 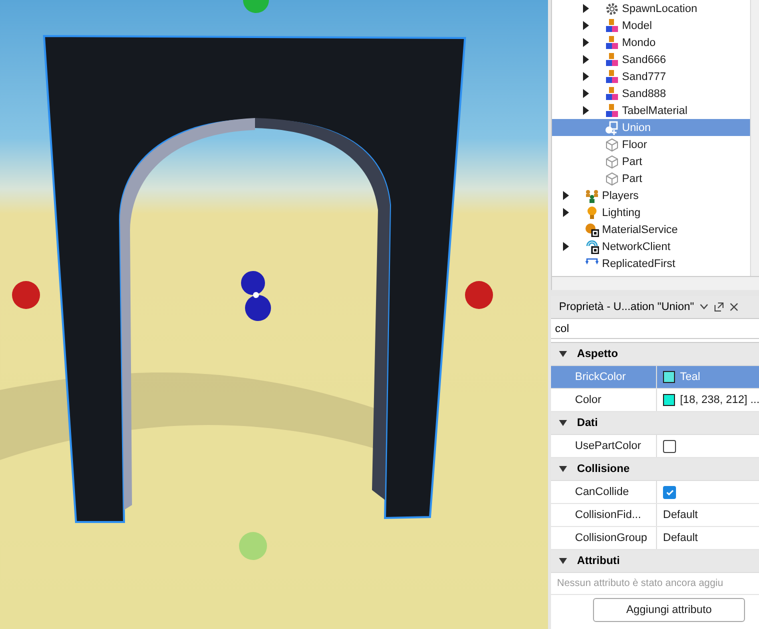 I want to click on section-header: Collisione, so click(x=655, y=469).